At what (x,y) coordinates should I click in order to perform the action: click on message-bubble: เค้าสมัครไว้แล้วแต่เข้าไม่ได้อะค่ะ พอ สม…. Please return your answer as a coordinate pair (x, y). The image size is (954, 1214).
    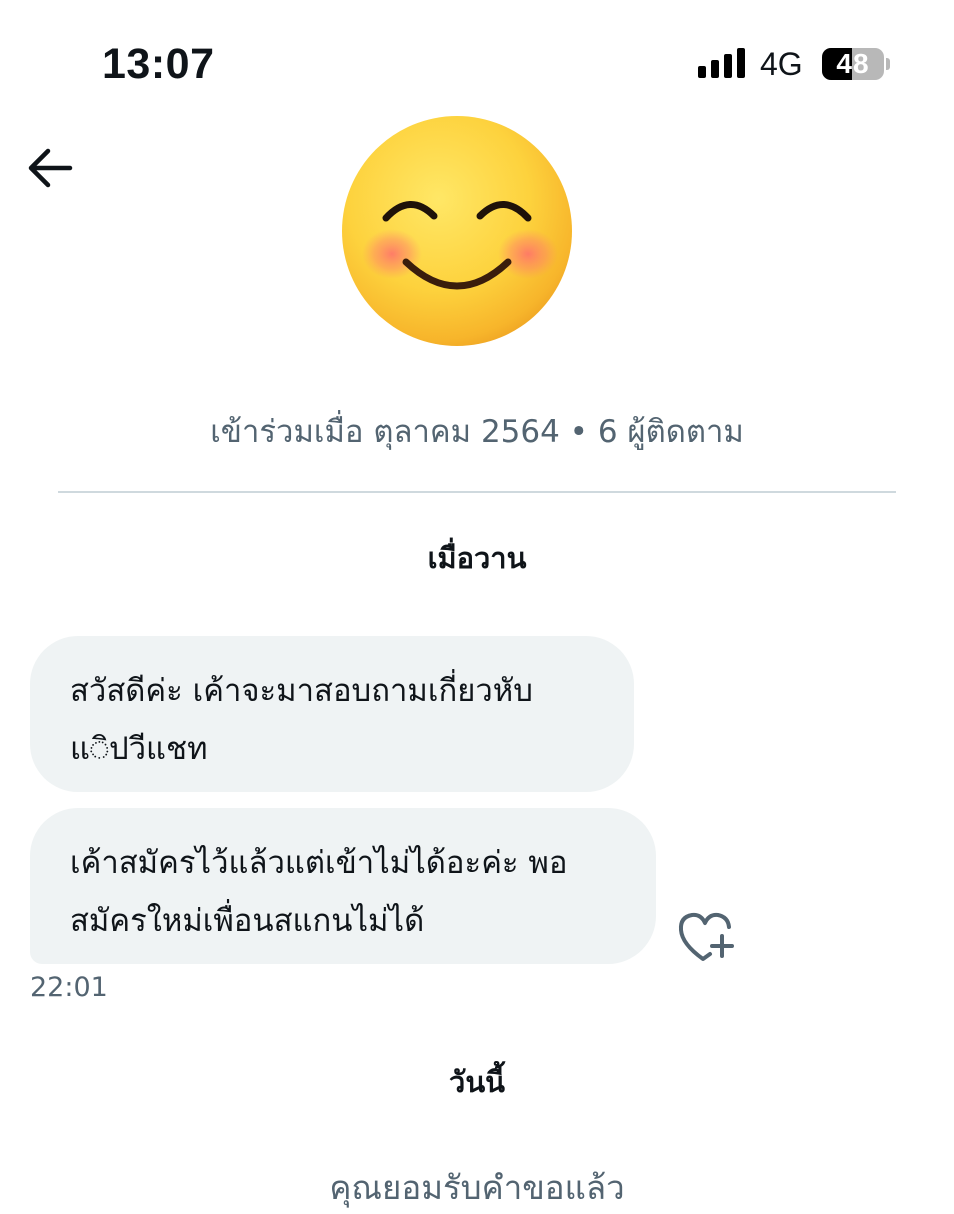
    Looking at the image, I should click on (343, 886).